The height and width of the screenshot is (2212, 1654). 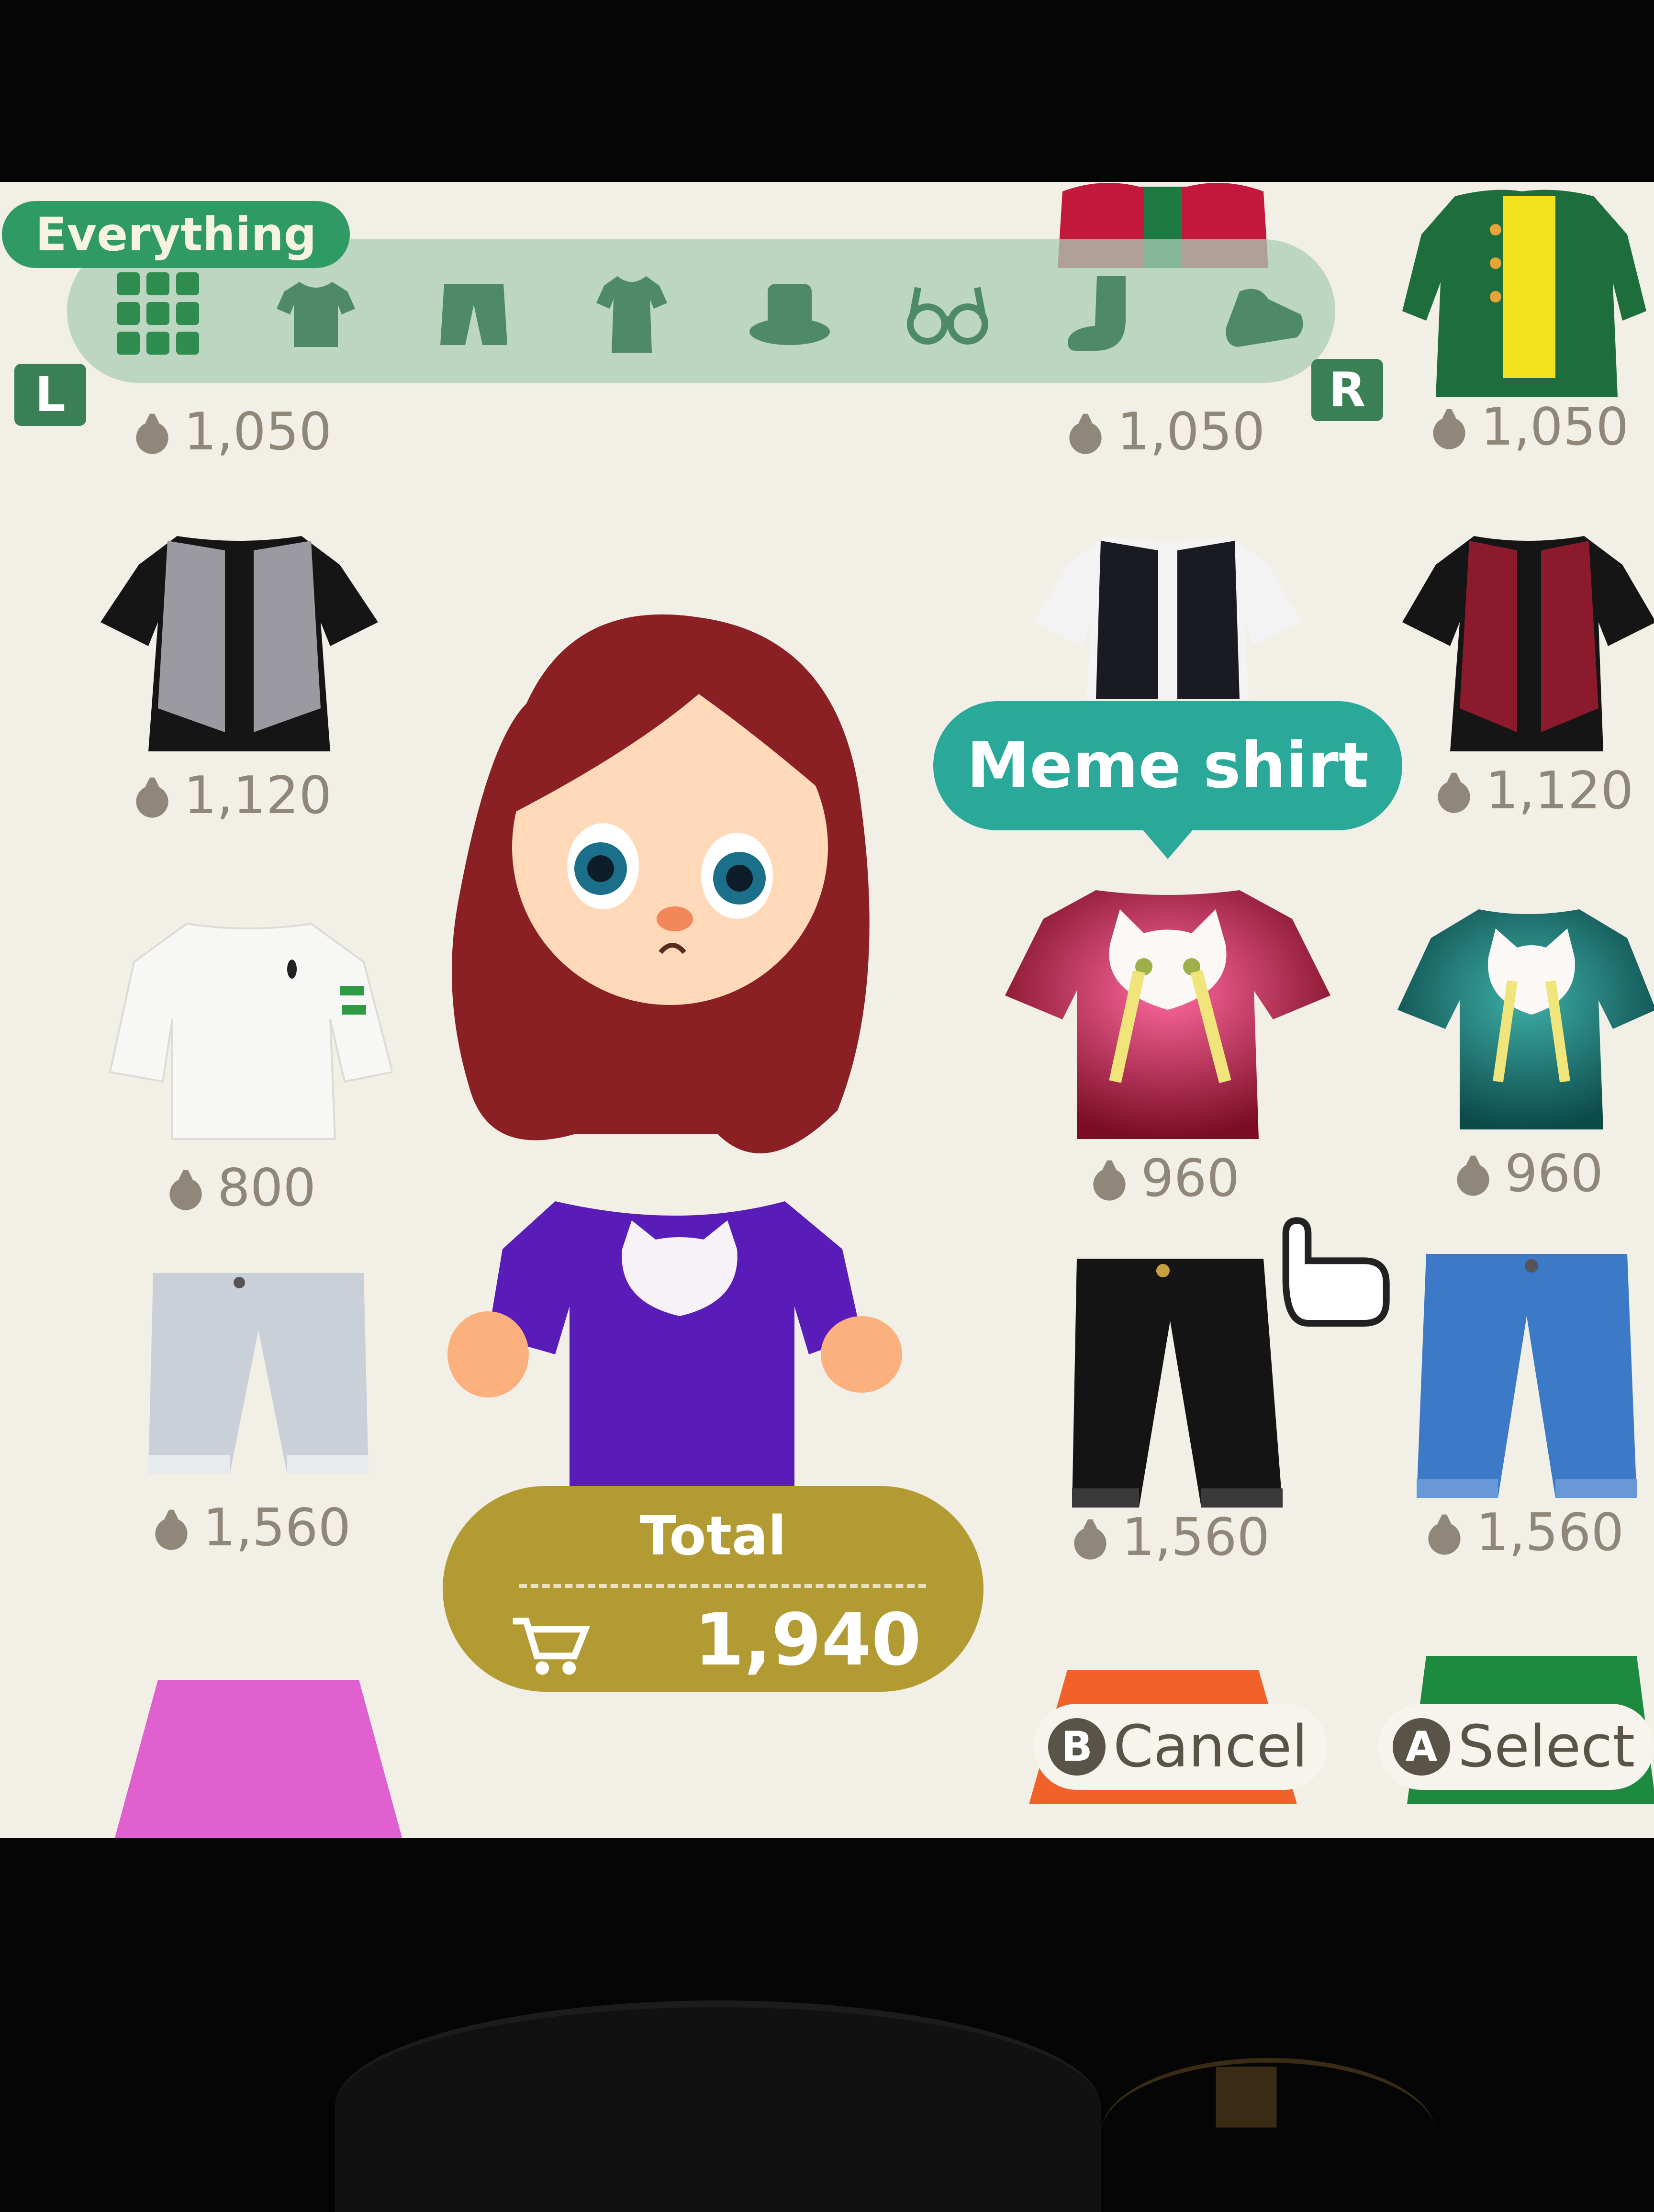 What do you see at coordinates (808, 1640) in the screenshot?
I see `total-value: 1,940` at bounding box center [808, 1640].